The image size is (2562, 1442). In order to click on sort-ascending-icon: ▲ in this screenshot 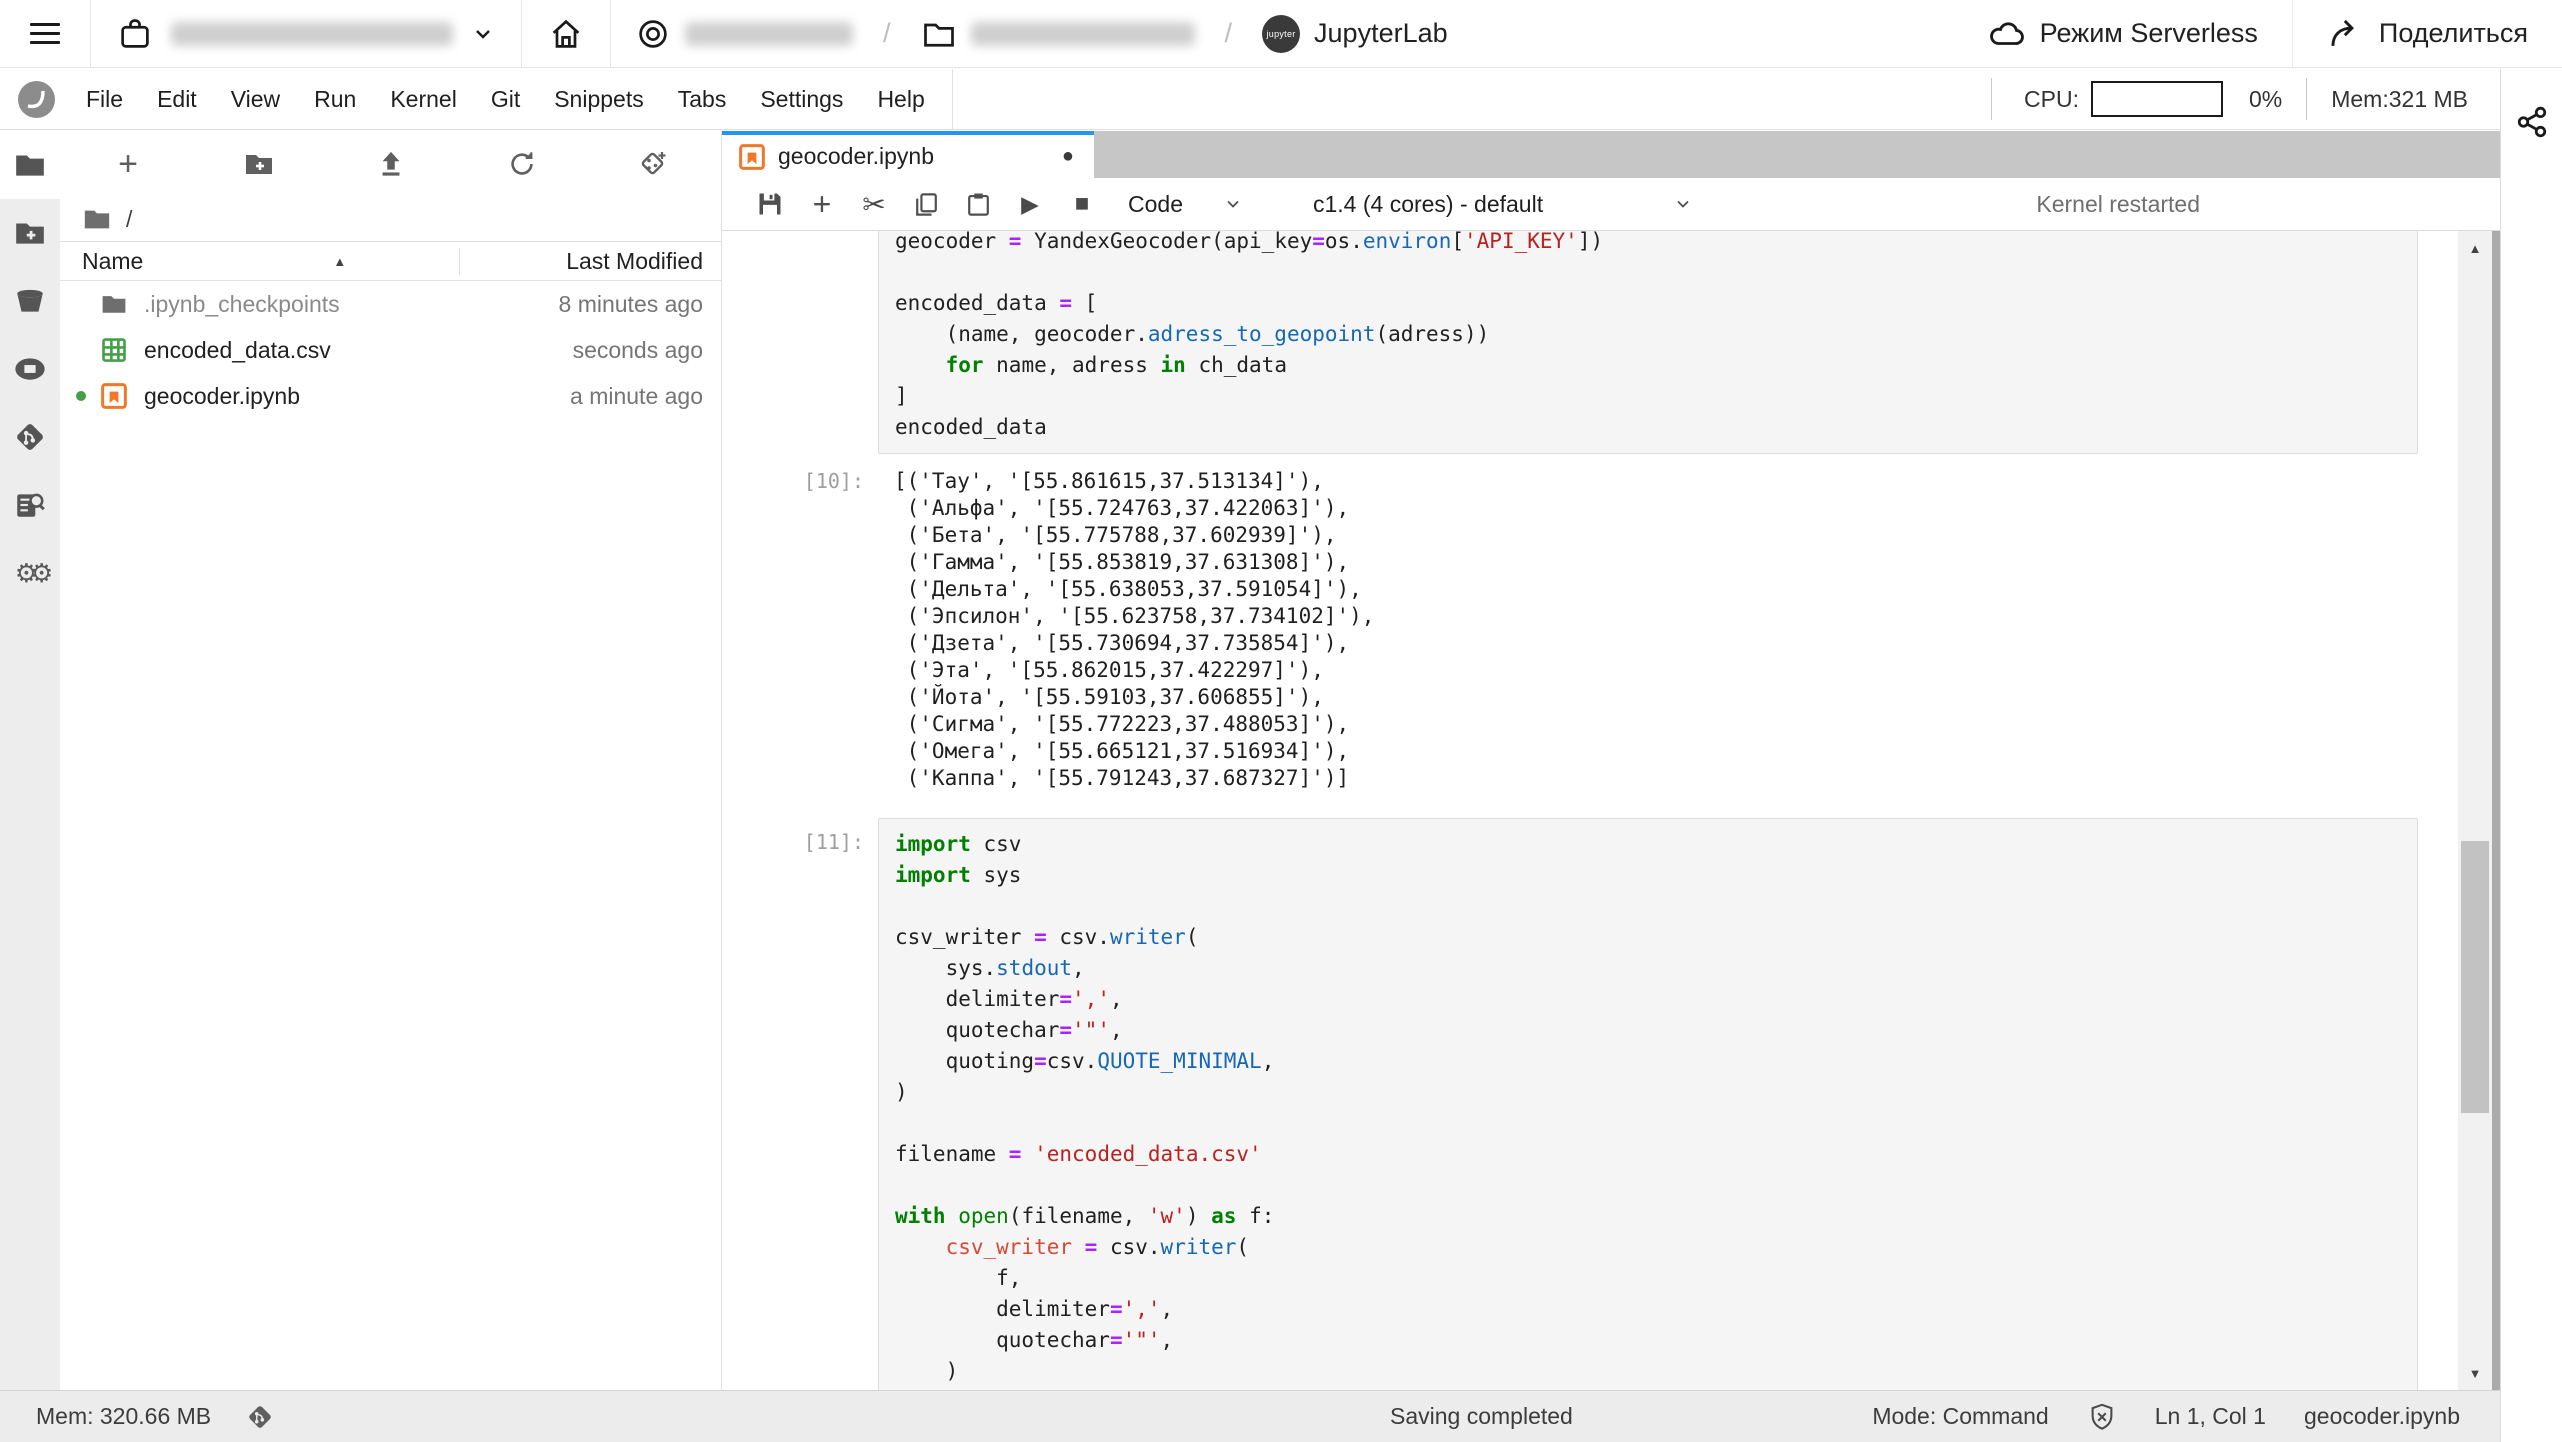, I will do `click(340, 261)`.